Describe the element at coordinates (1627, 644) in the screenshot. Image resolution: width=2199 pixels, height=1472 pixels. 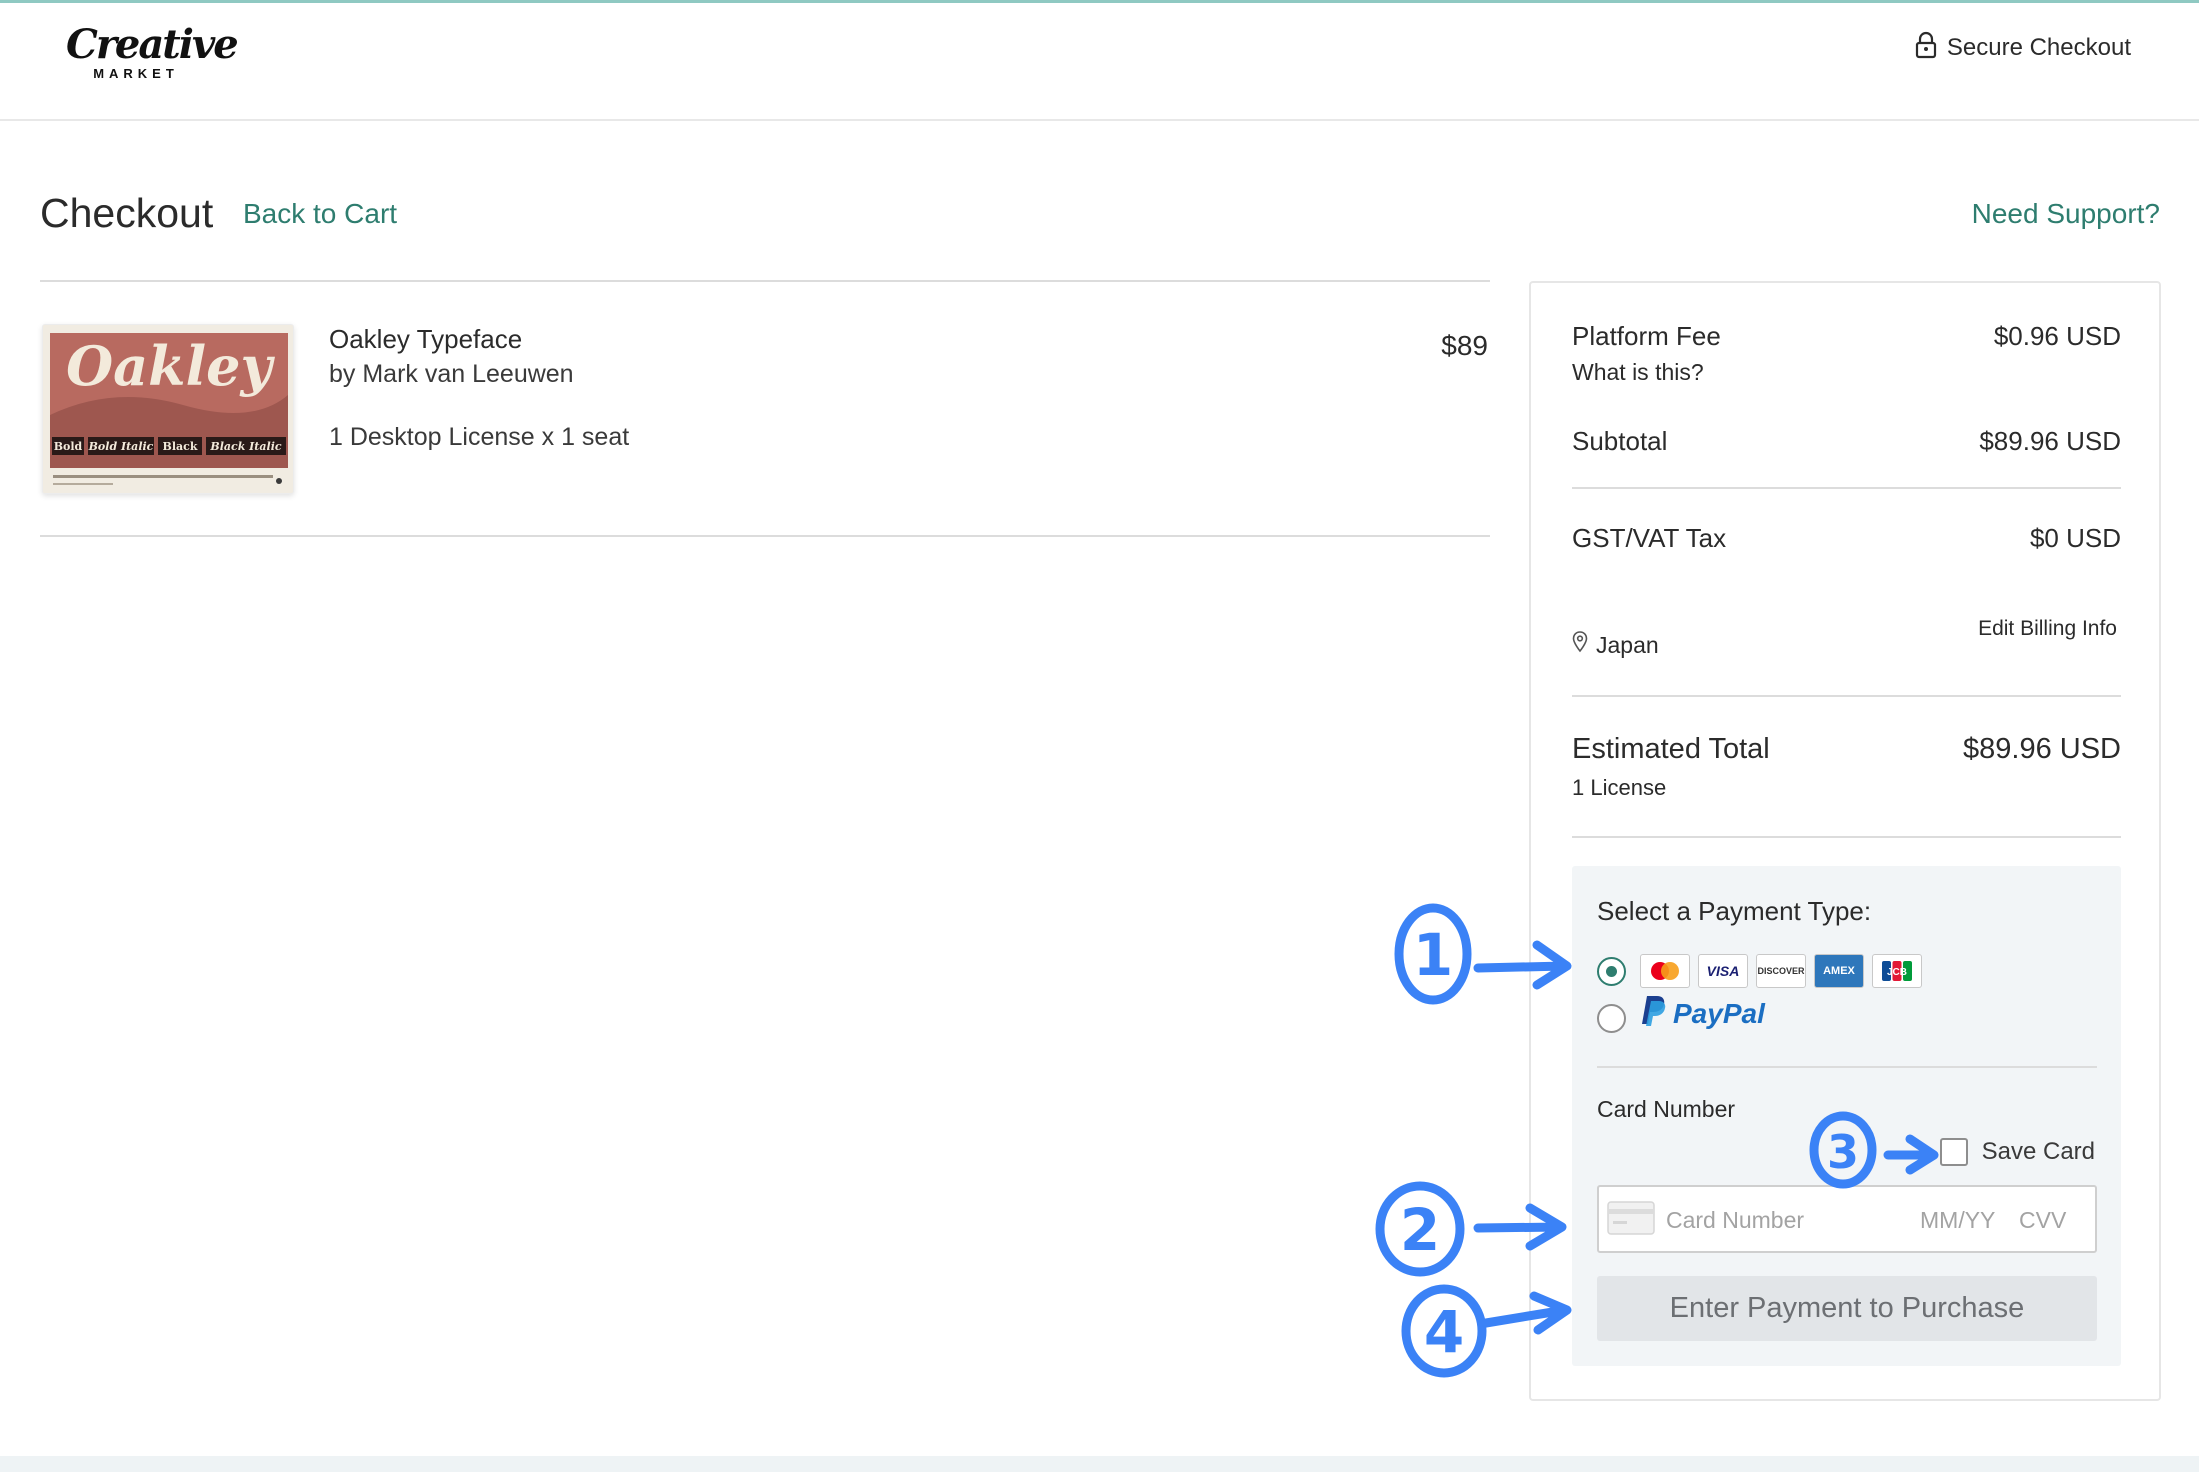
I see `billing-country: Japan` at that location.